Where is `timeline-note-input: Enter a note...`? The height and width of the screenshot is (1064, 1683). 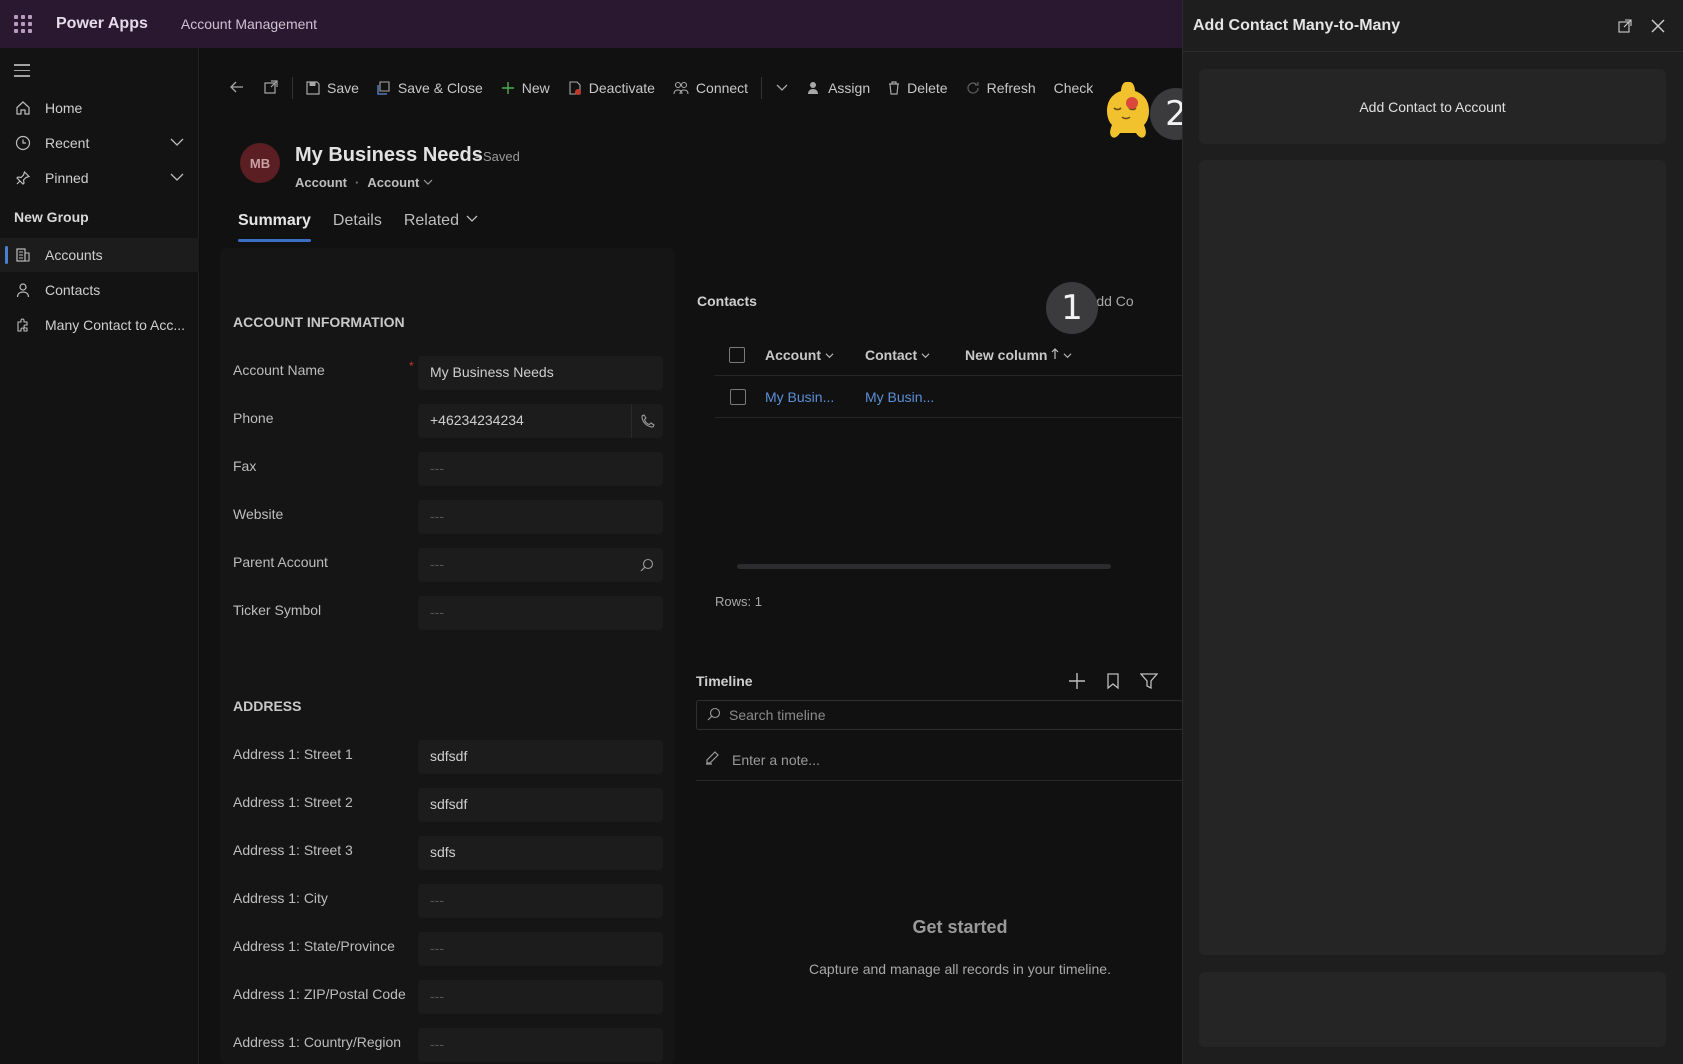
timeline-note-input: Enter a note... is located at coordinates (939, 760).